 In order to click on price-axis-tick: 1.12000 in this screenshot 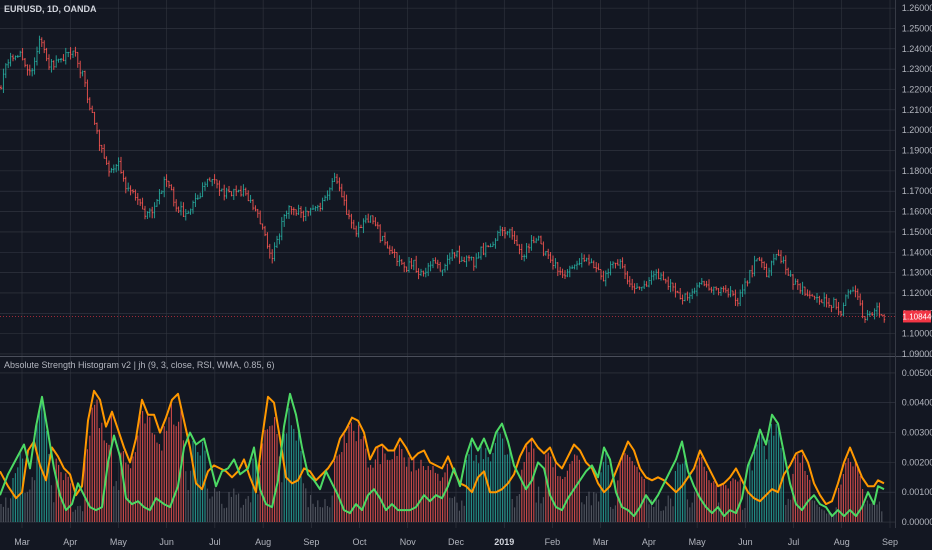, I will do `click(917, 293)`.